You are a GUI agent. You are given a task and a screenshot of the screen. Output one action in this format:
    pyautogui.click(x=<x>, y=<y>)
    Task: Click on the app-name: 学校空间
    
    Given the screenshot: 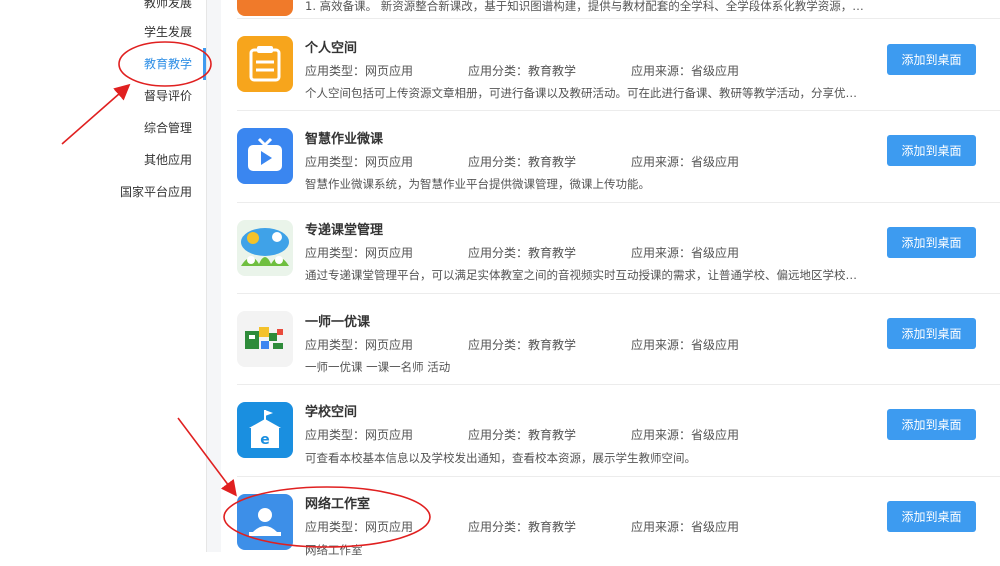 What is the action you would take?
    pyautogui.click(x=331, y=410)
    